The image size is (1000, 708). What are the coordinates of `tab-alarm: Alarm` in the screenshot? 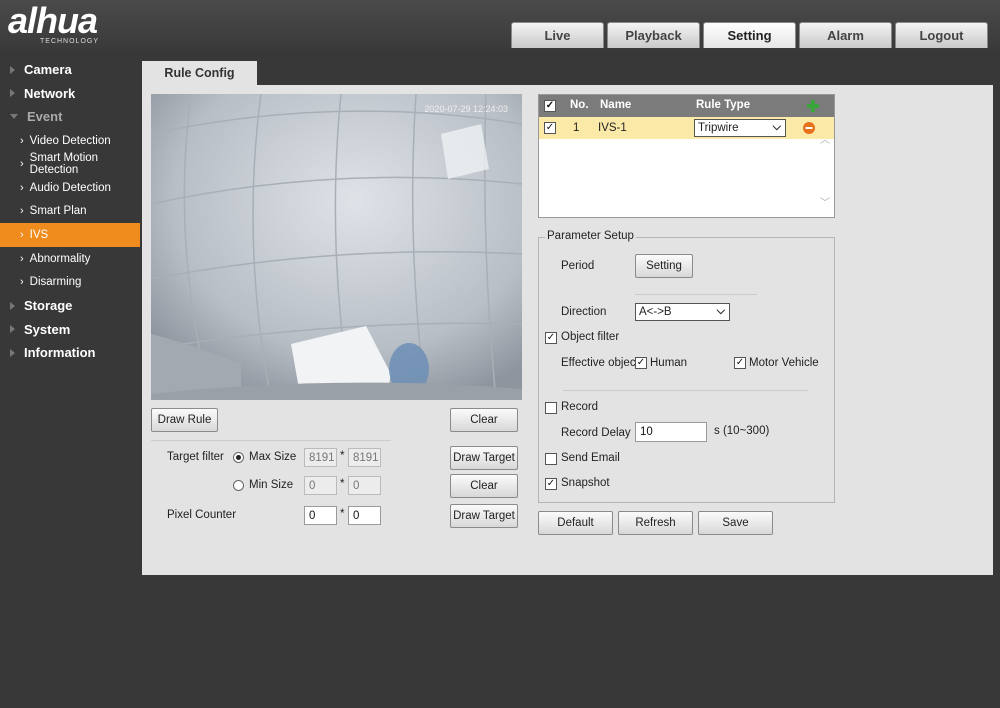 It's located at (845, 35).